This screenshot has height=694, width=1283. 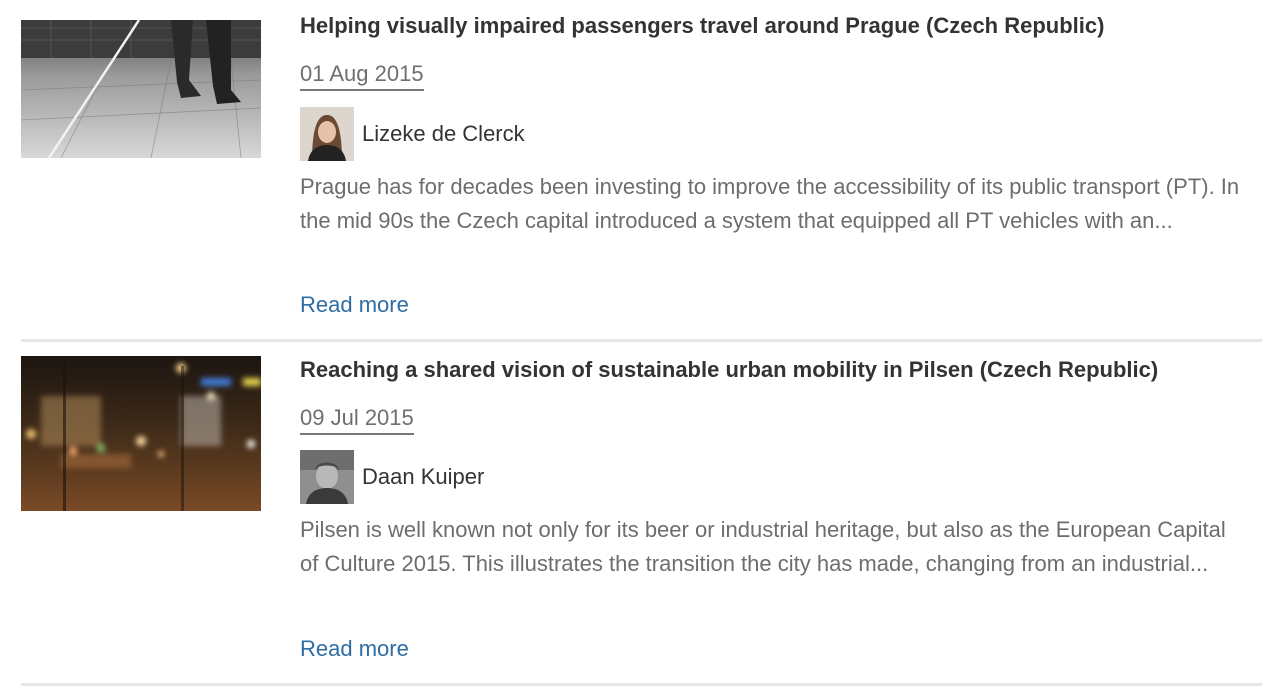 I want to click on article-author: Daan Kuiper, so click(x=392, y=477).